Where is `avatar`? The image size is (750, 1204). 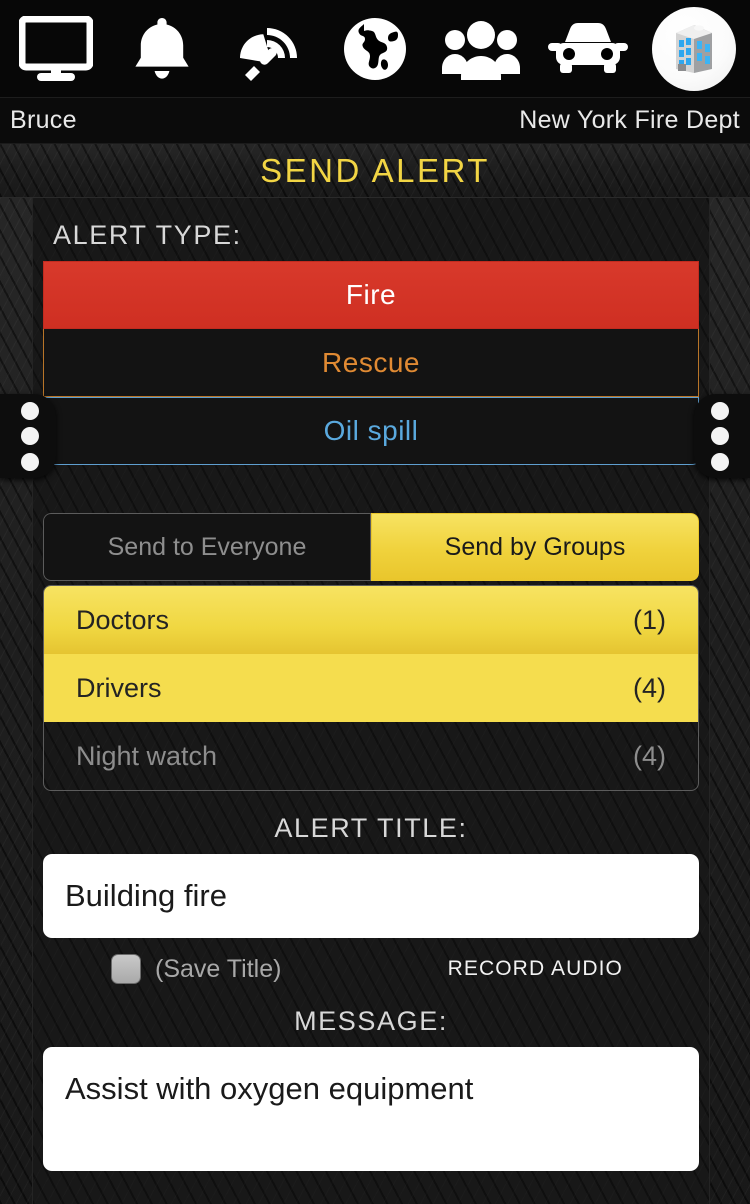
avatar is located at coordinates (693, 48).